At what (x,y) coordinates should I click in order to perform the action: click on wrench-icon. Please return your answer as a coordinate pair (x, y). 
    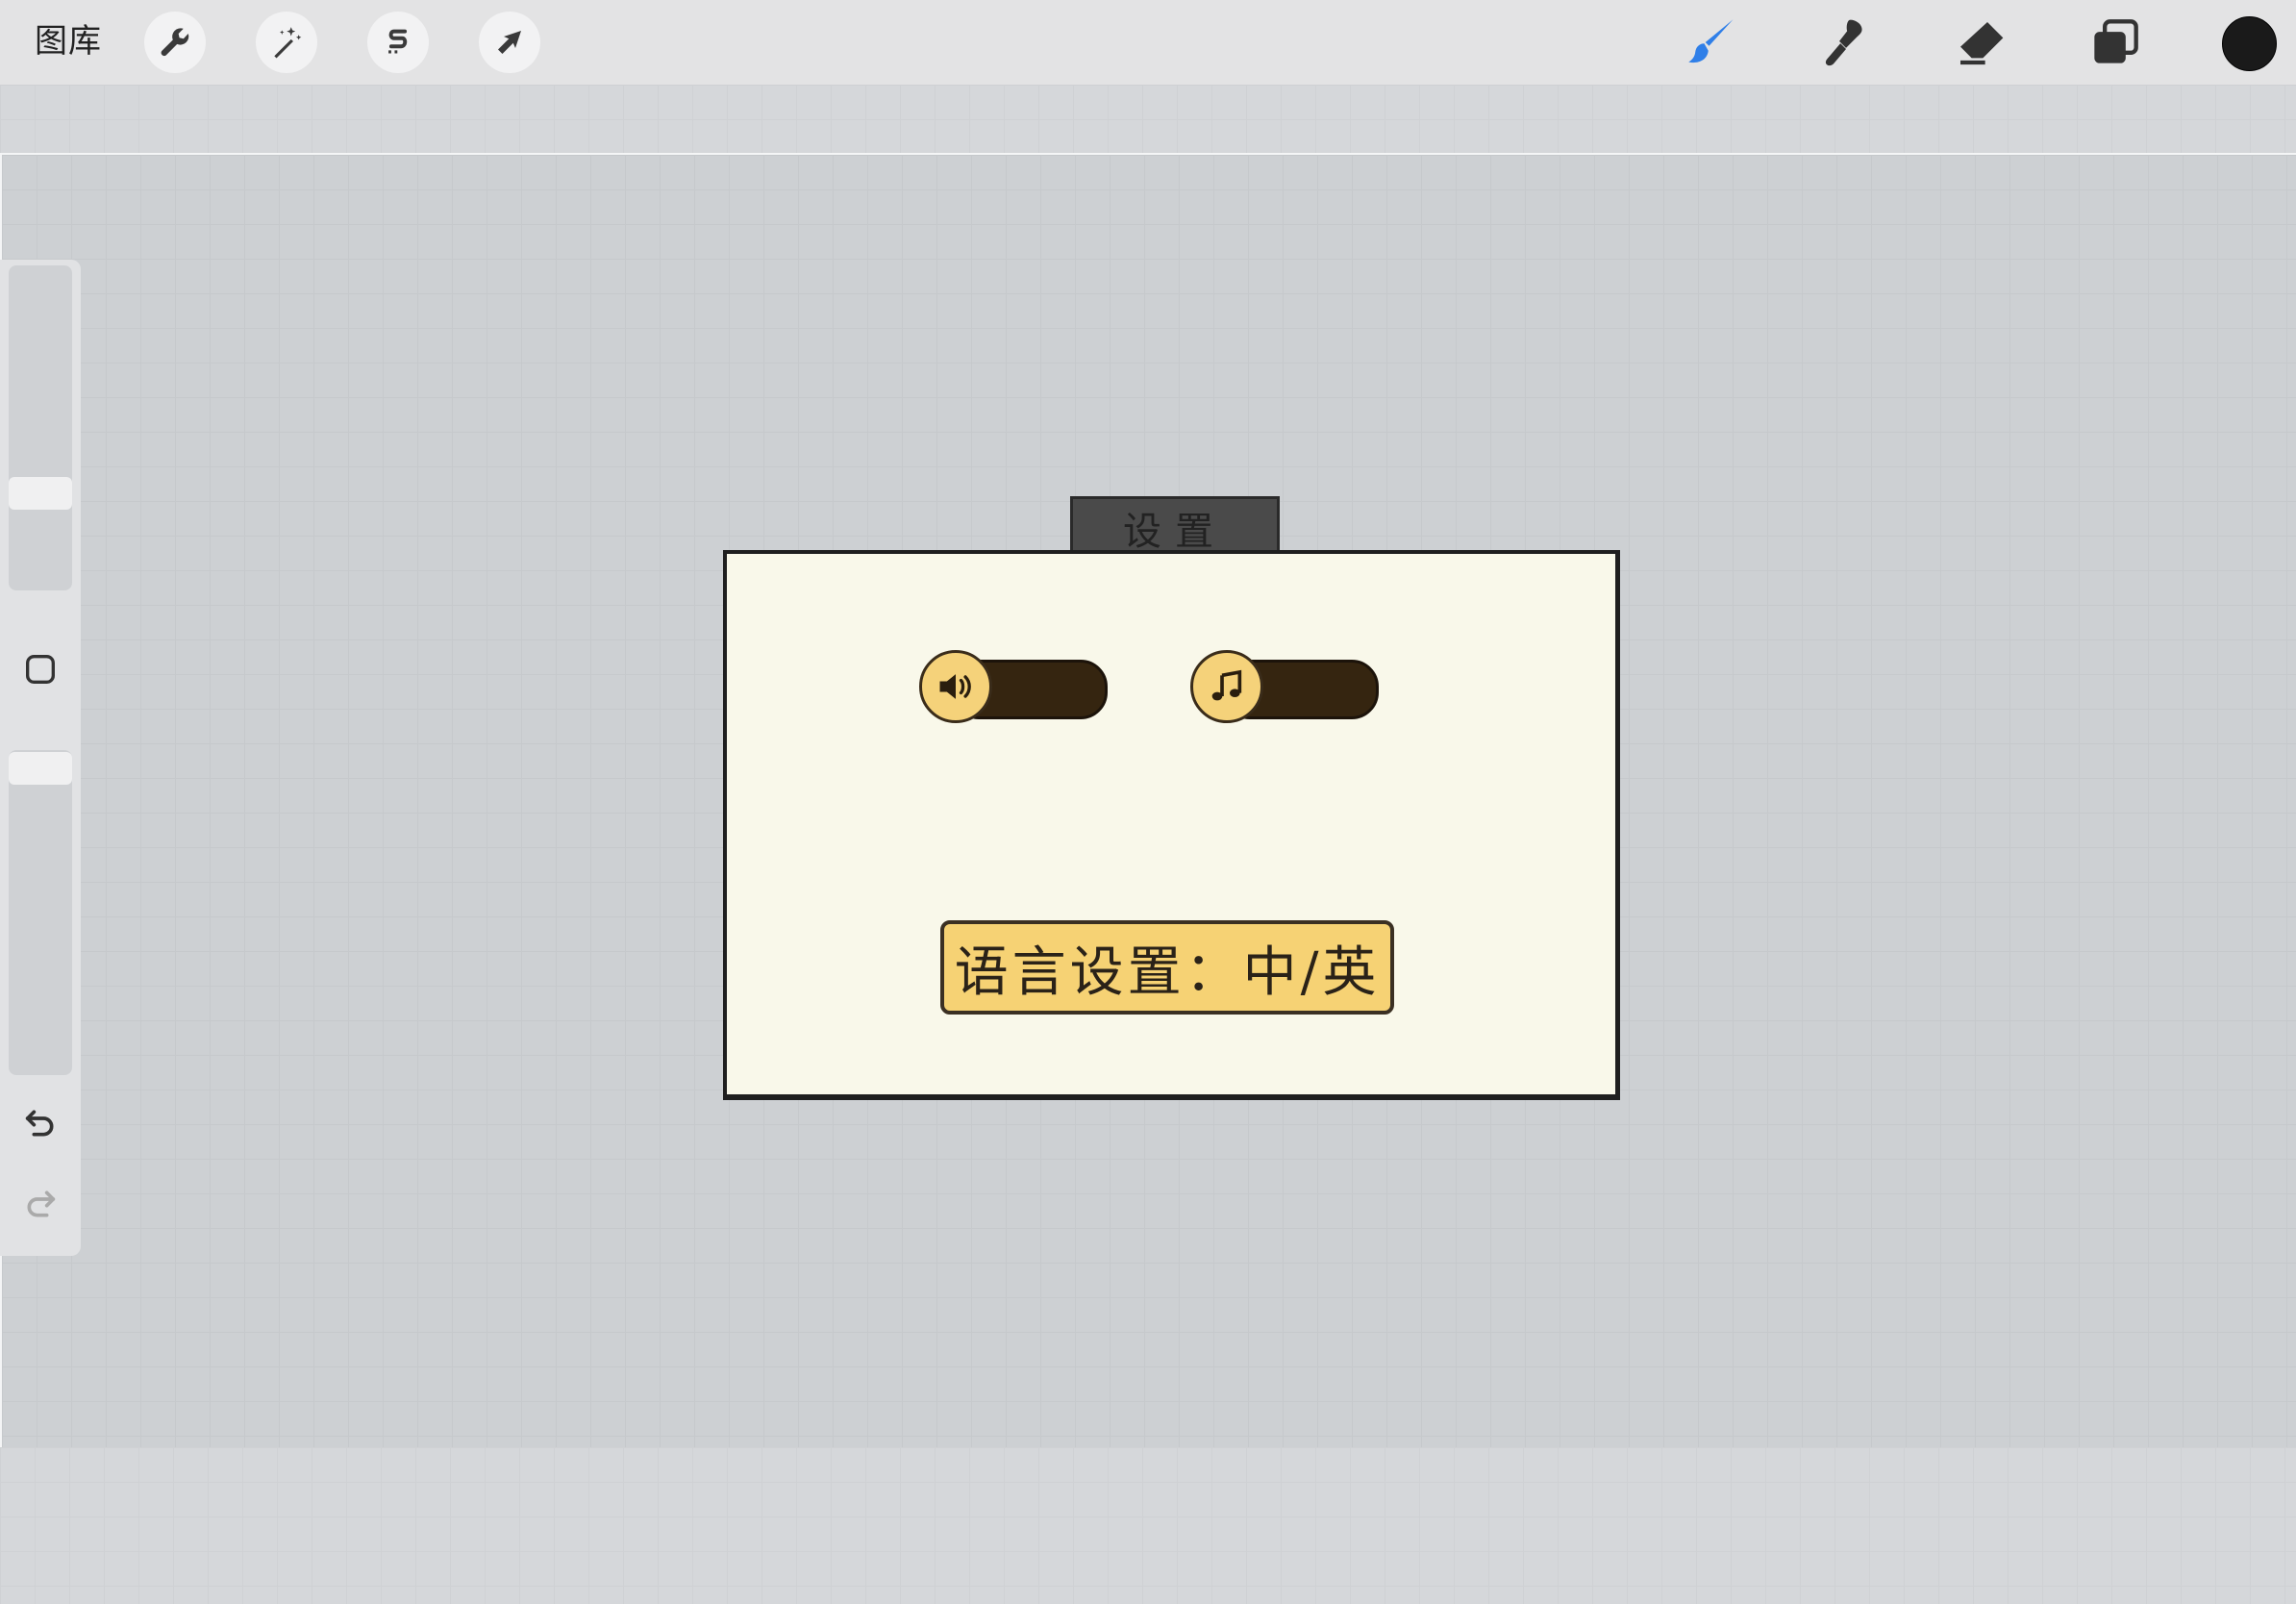
    Looking at the image, I should click on (175, 42).